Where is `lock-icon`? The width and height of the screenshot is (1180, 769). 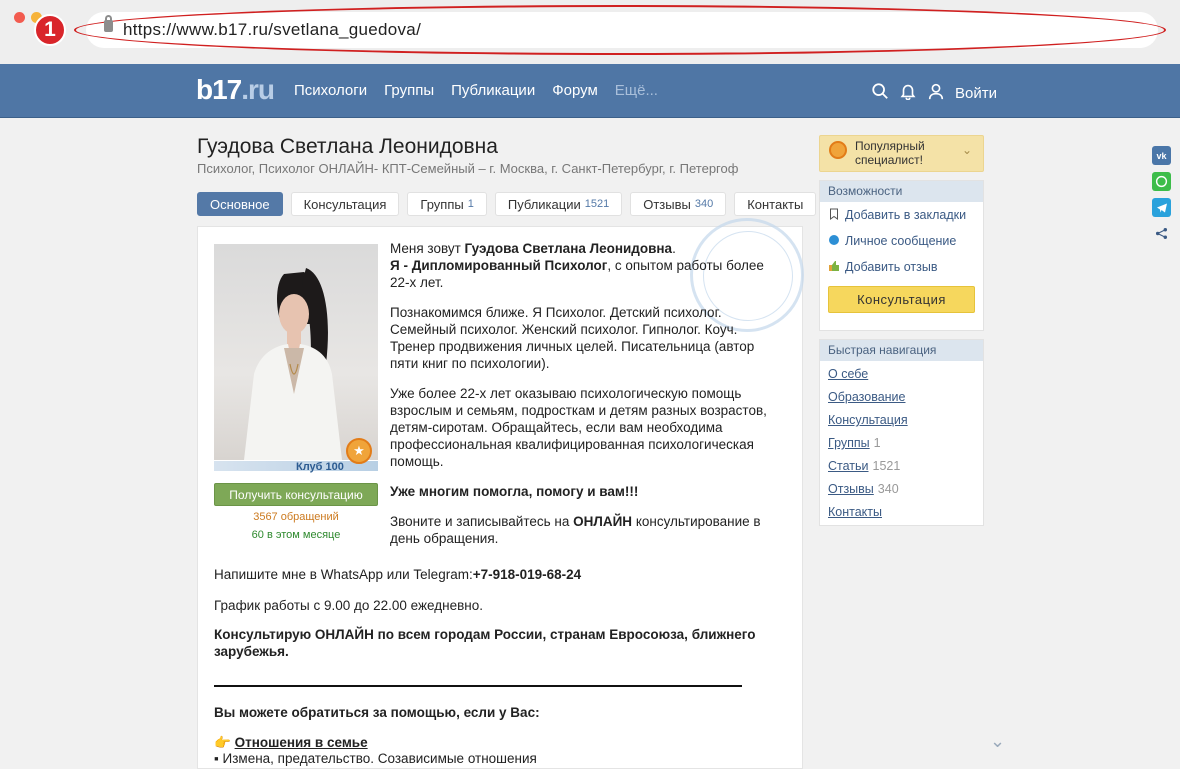 lock-icon is located at coordinates (108, 23).